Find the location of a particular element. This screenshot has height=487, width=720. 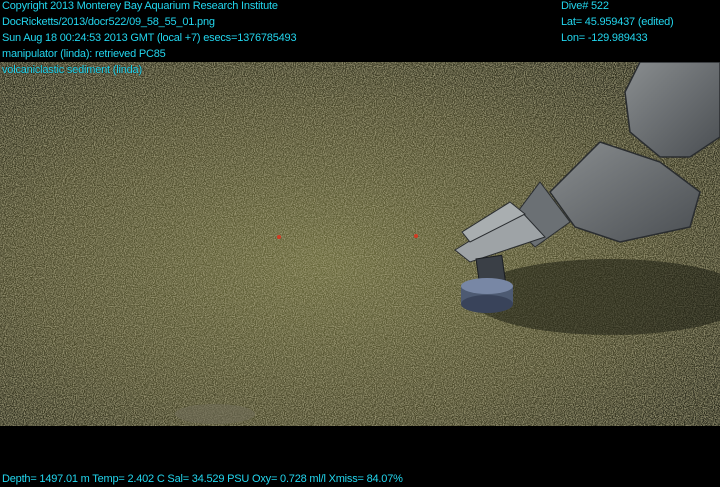

annotation-manipulator: manipulator (linda): retrieved PC85 is located at coordinates (84, 54).